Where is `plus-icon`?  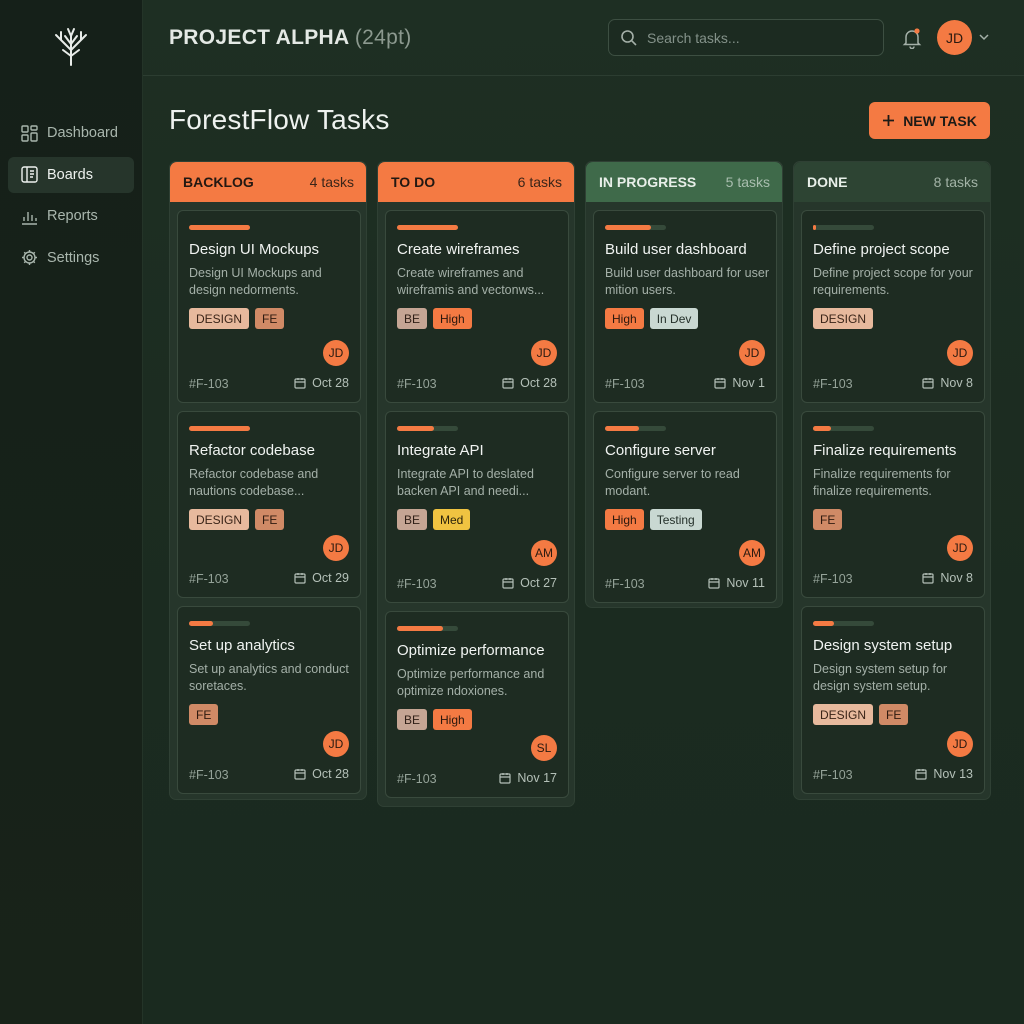 plus-icon is located at coordinates (889, 120).